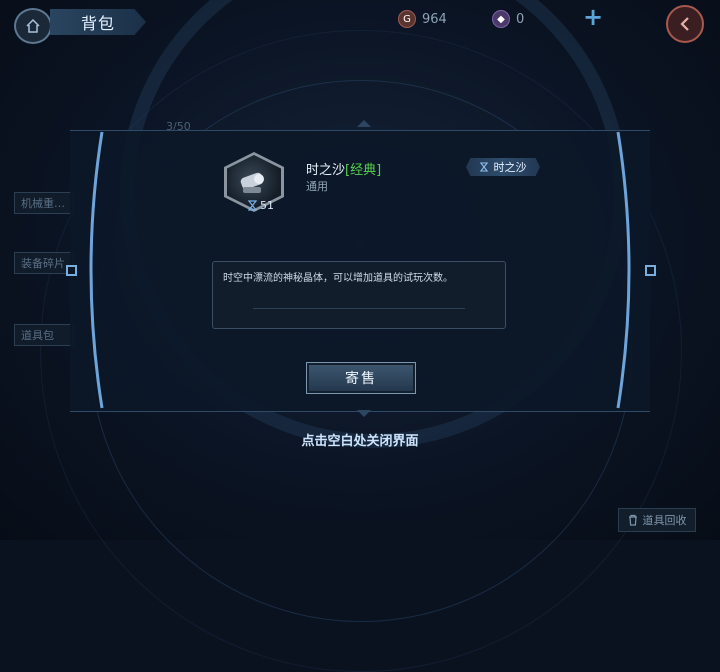 This screenshot has width=720, height=672. I want to click on right-bracket, so click(623, 270).